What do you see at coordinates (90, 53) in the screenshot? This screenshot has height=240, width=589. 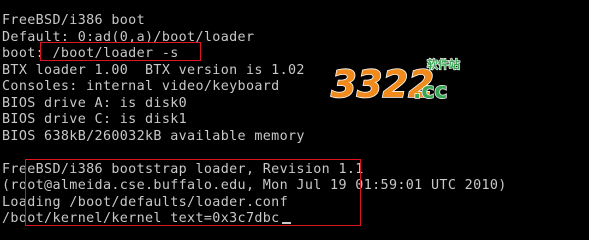 I see `console-line-3: boot: /boot/loader -s` at bounding box center [90, 53].